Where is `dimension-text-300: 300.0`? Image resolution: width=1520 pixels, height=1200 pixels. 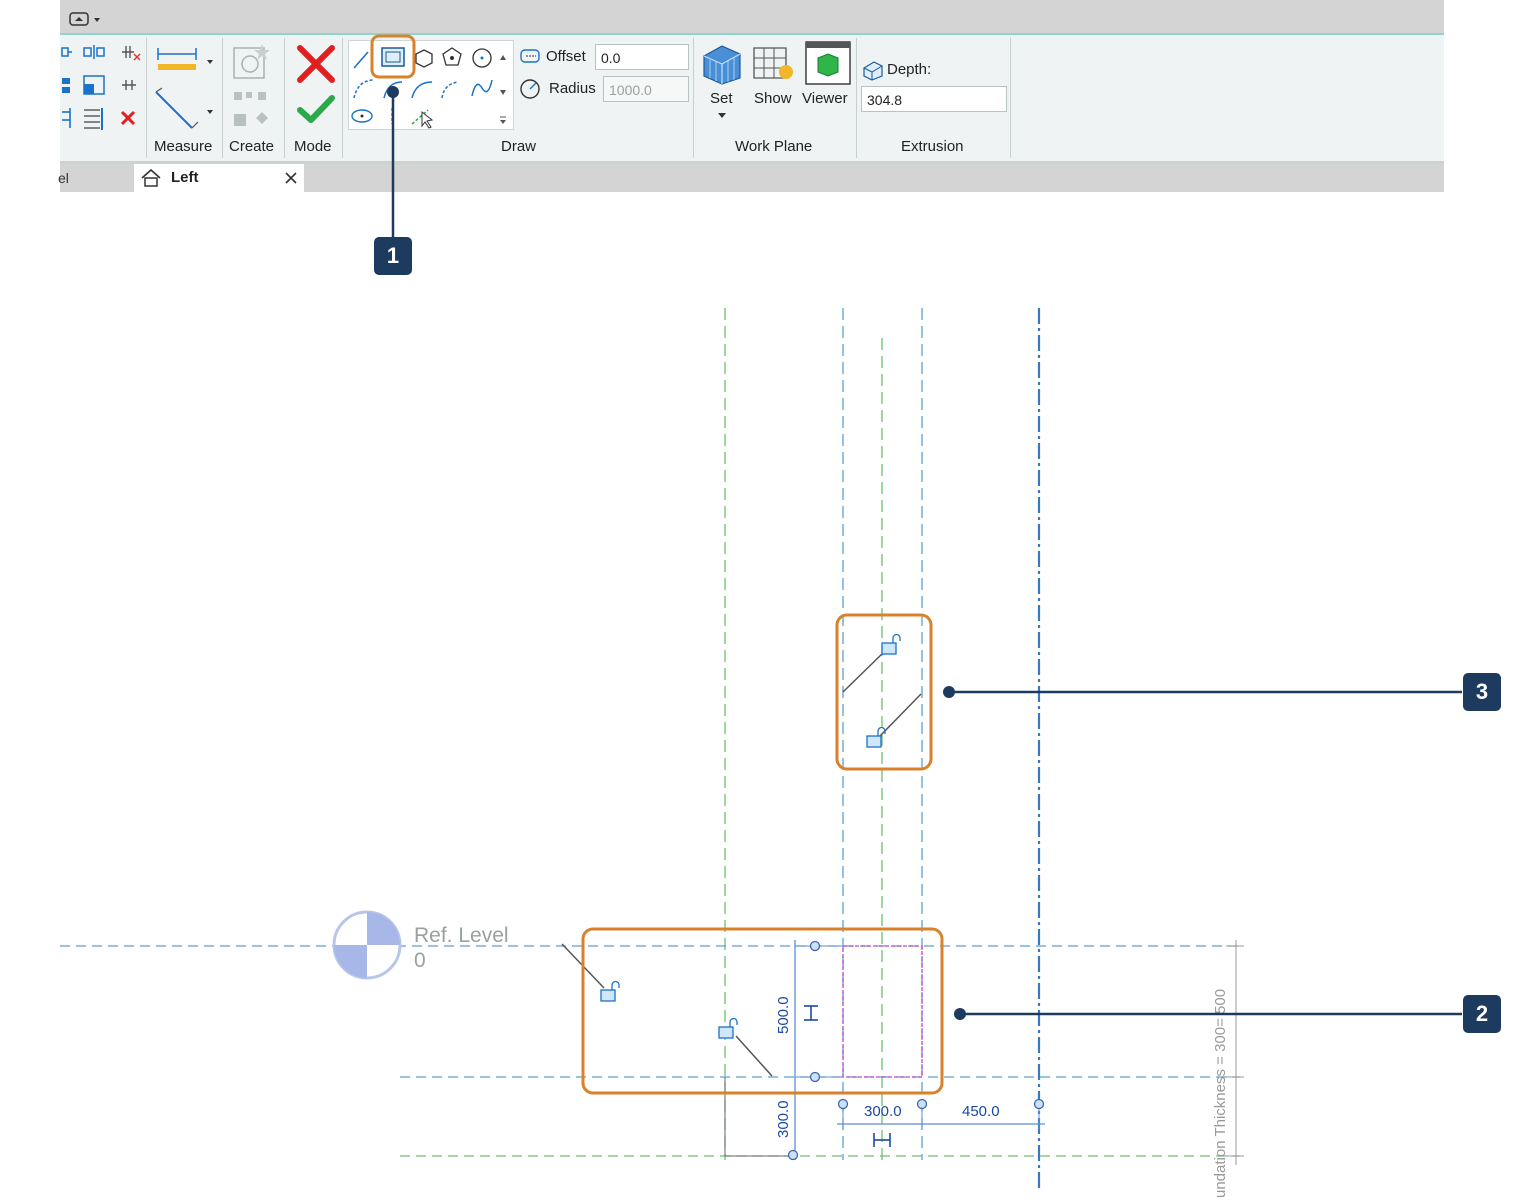 dimension-text-300: 300.0 is located at coordinates (783, 1119).